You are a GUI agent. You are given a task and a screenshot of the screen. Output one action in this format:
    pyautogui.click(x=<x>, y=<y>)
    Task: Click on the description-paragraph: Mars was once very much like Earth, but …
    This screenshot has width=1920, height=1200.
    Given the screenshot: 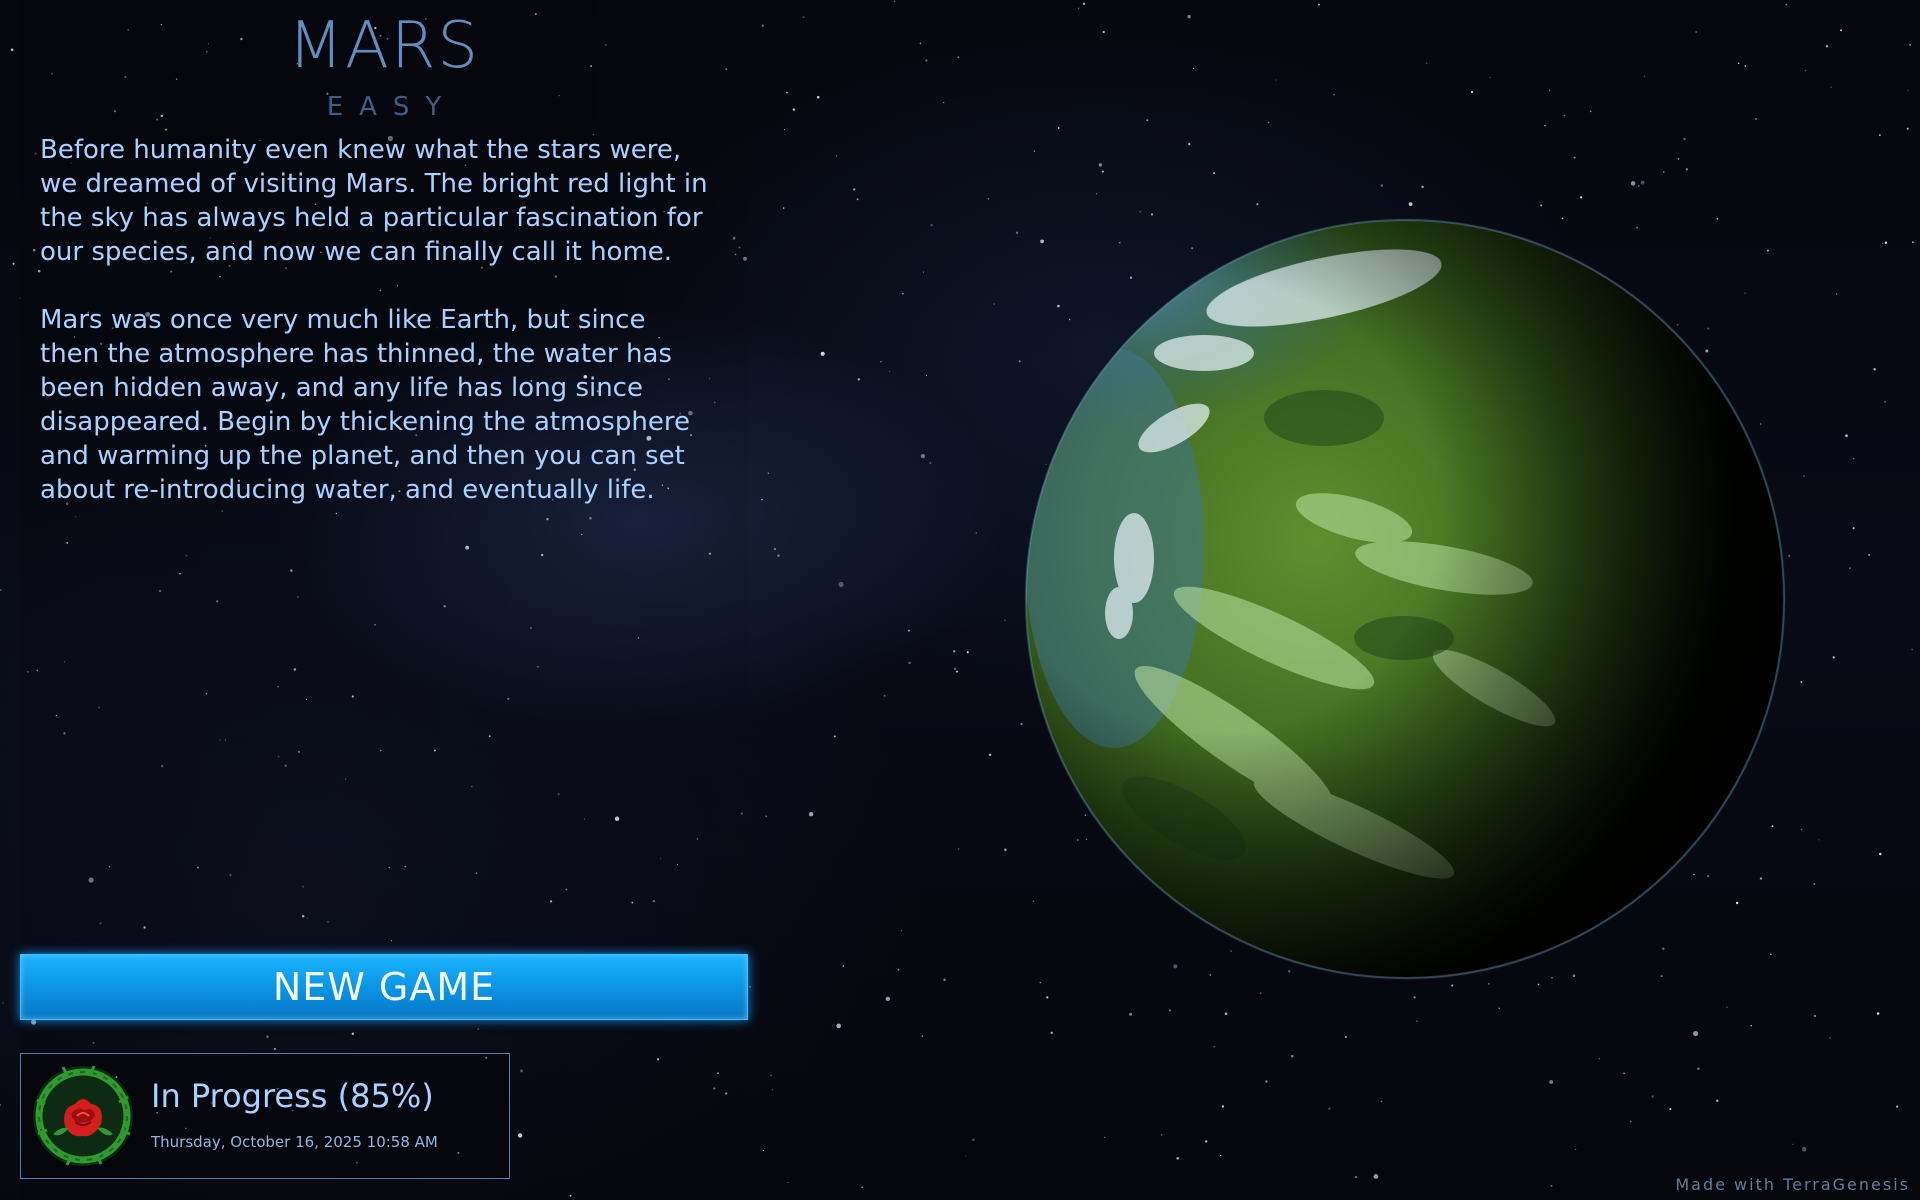 What is the action you would take?
    pyautogui.click(x=365, y=405)
    